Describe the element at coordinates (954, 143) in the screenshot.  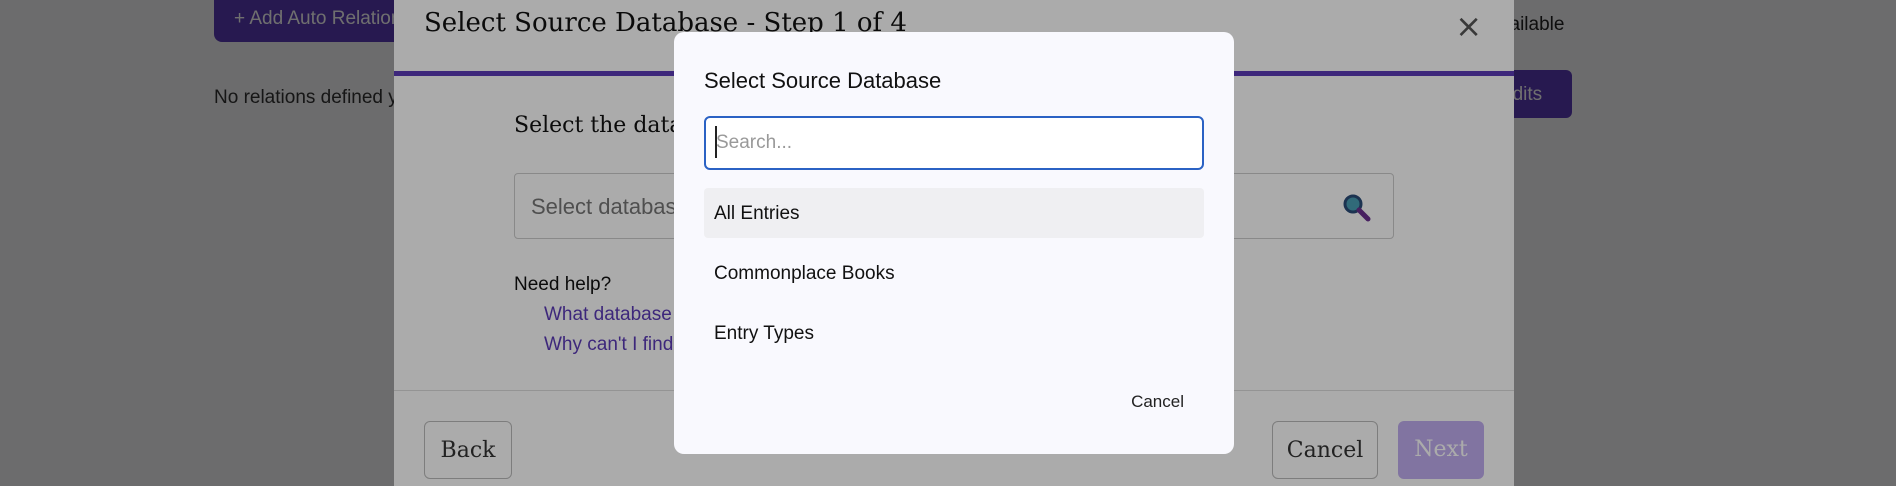
I see `search-input` at that location.